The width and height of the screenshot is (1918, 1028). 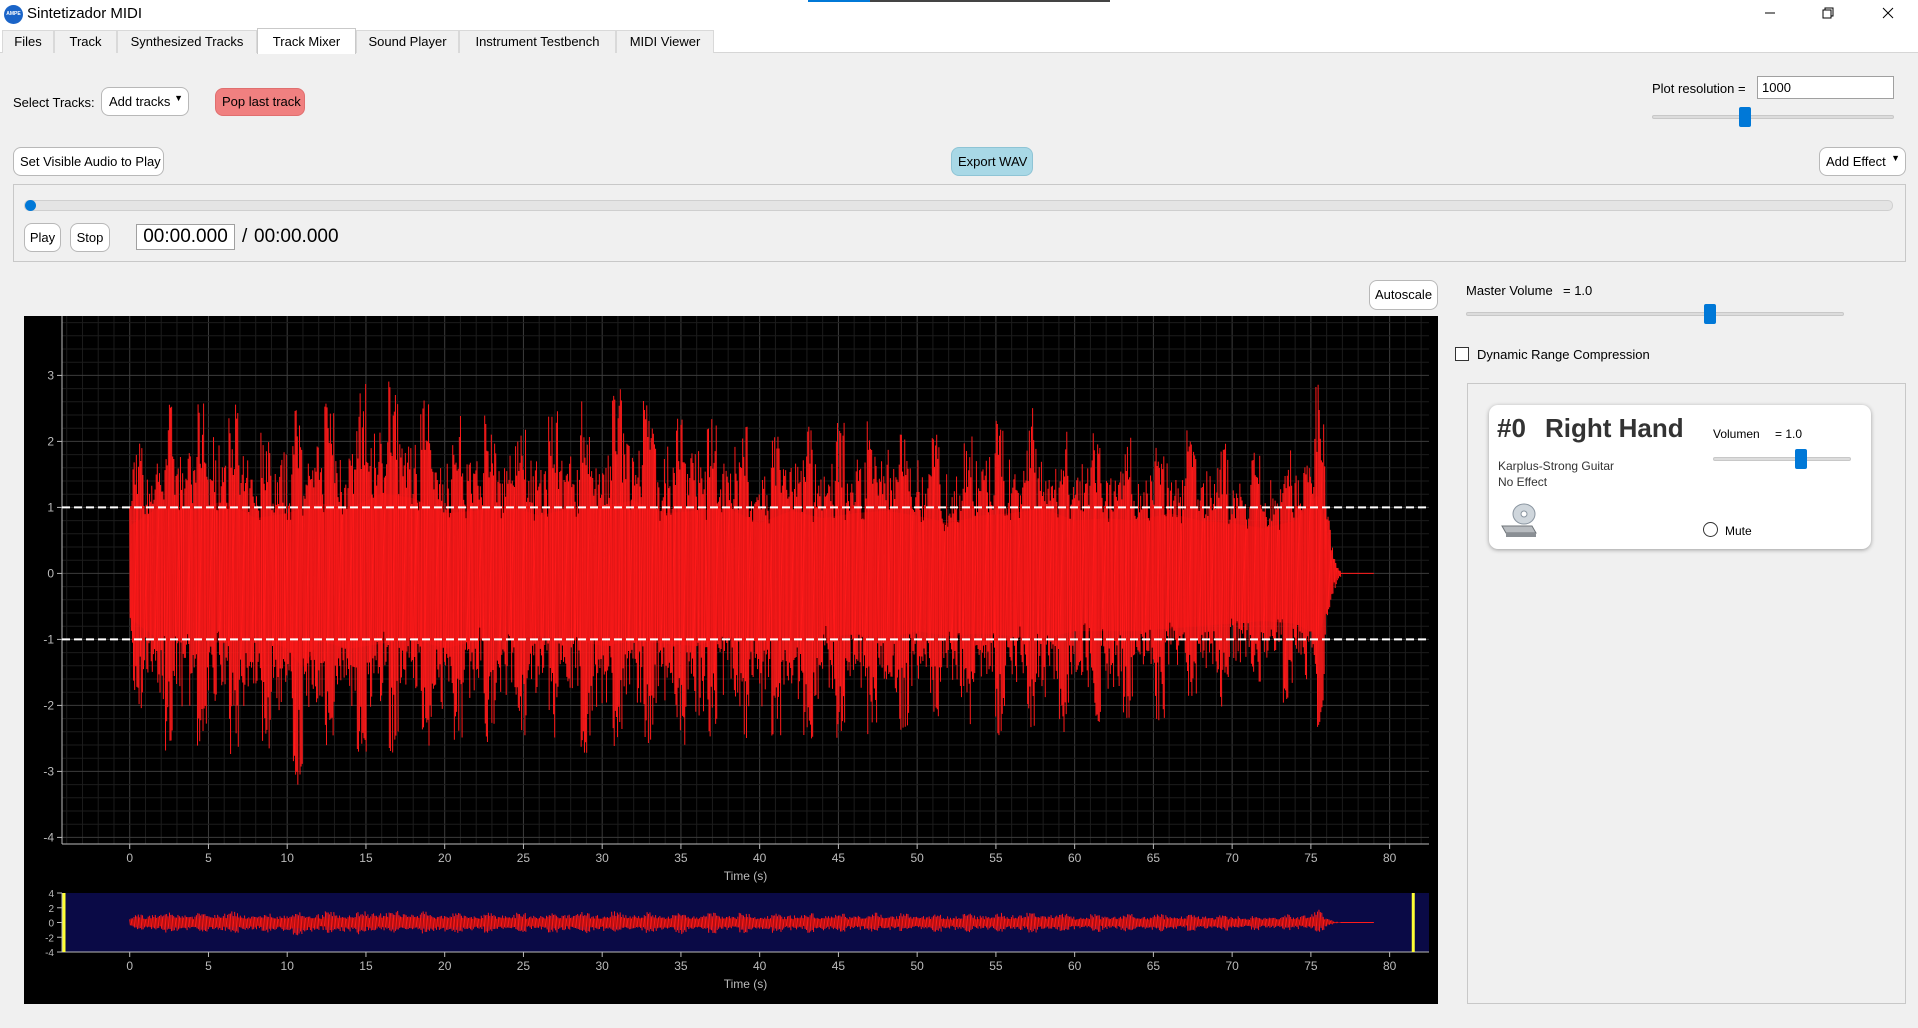 I want to click on mute-radio, so click(x=1710, y=529).